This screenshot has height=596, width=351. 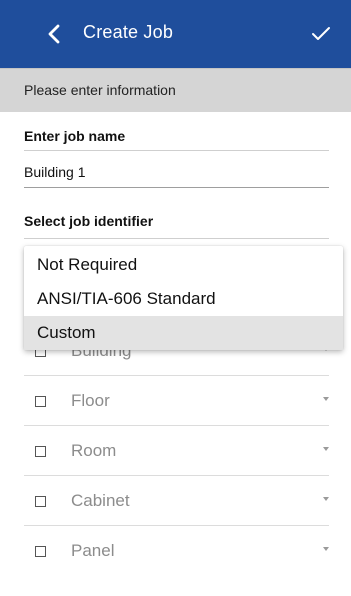 I want to click on dropdown-option-not-required: Not Required, so click(x=183, y=265).